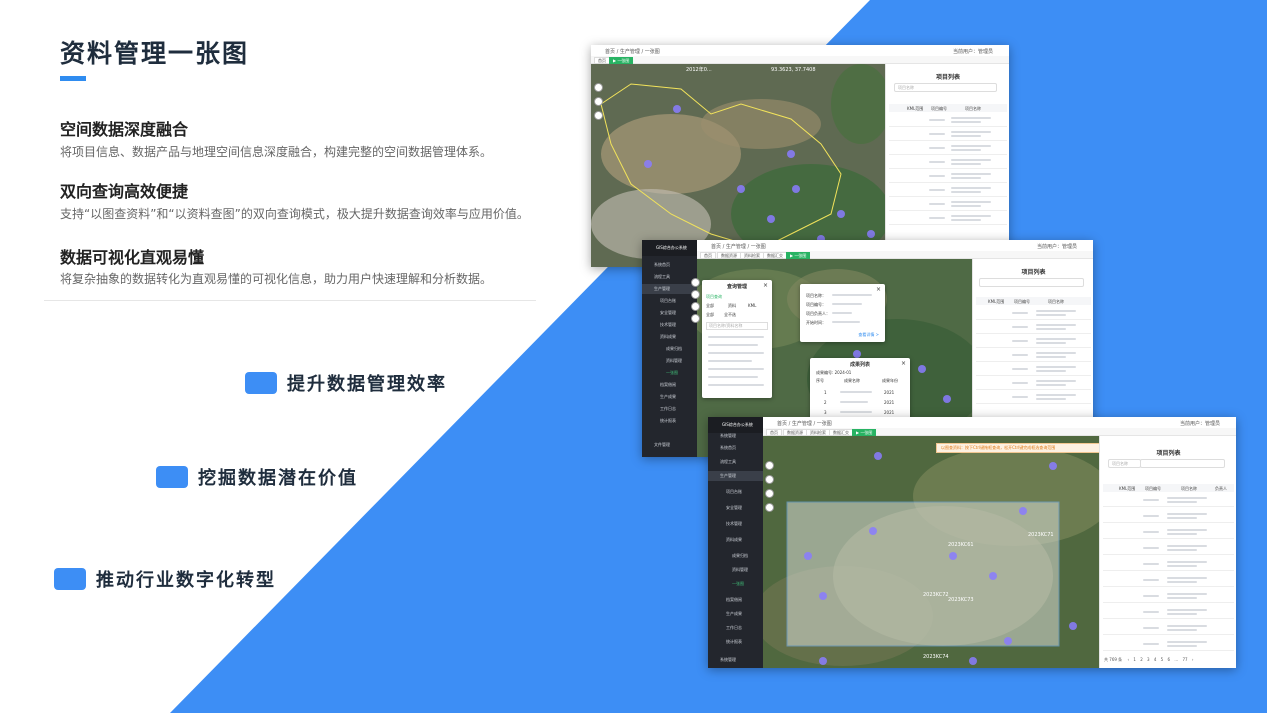 This screenshot has width=1267, height=713. Describe the element at coordinates (818, 432) in the screenshot. I see `tab: 资料检索` at that location.